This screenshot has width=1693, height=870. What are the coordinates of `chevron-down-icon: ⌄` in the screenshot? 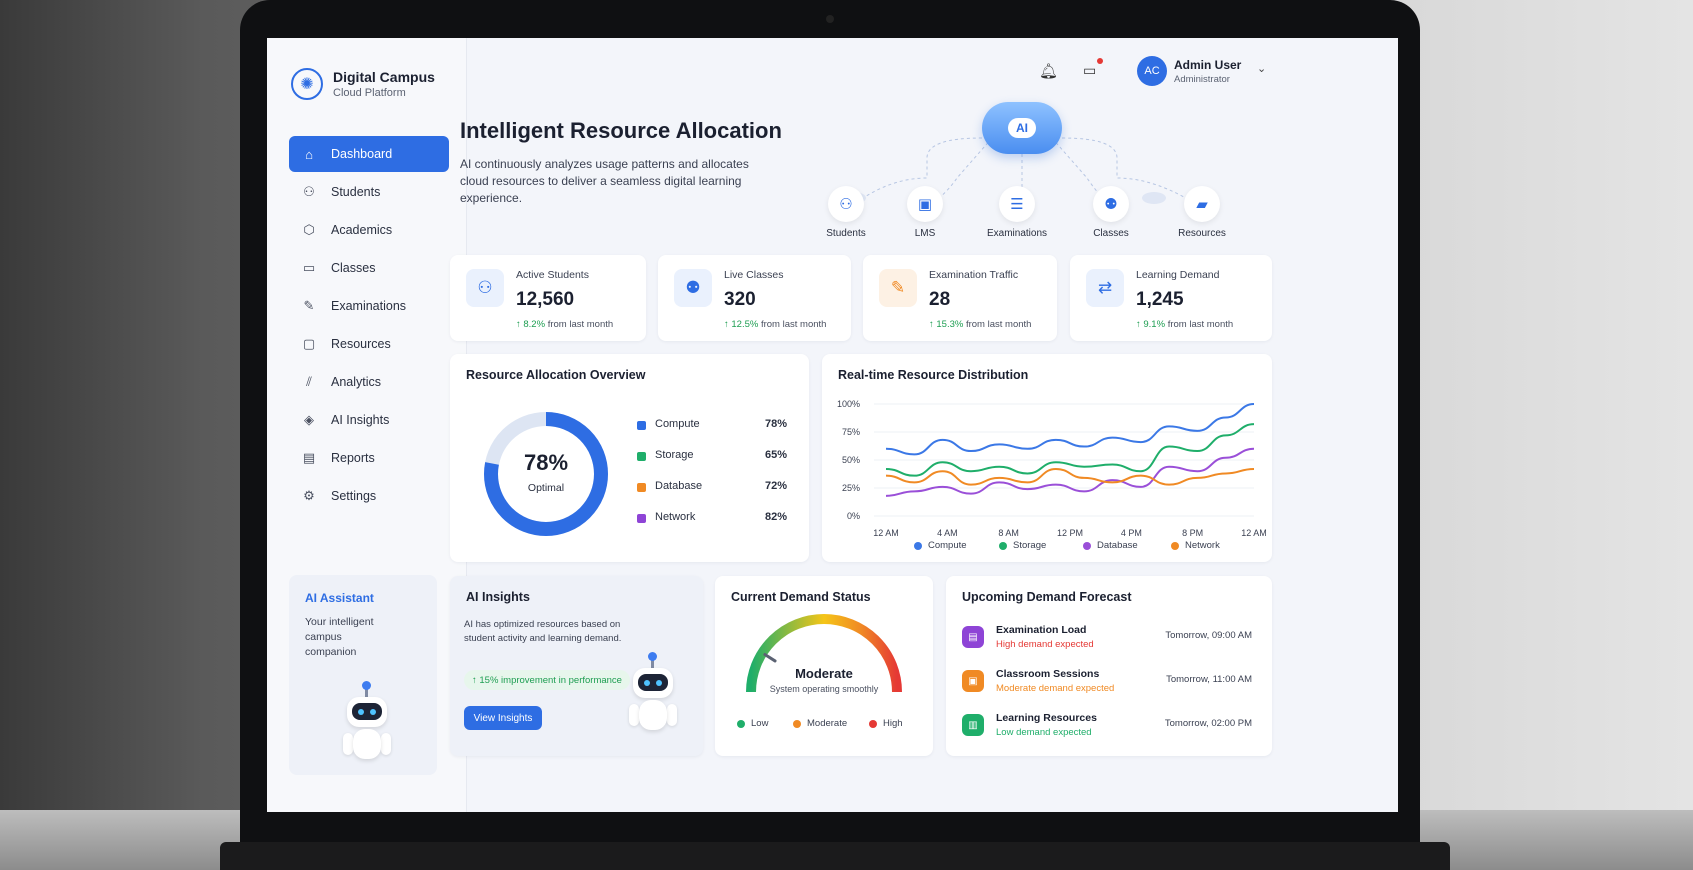 It's located at (1261, 68).